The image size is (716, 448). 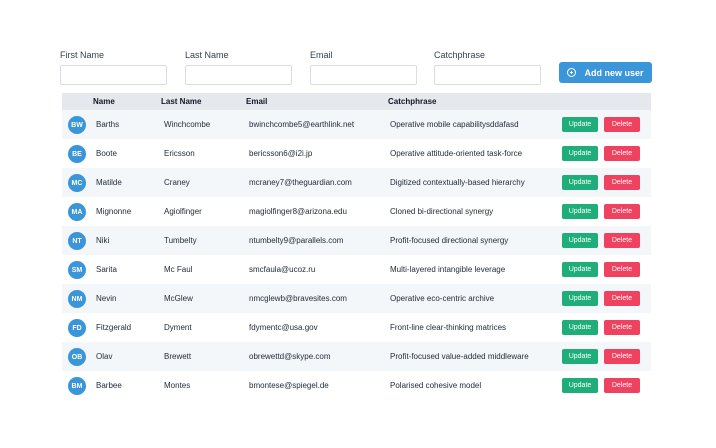 What do you see at coordinates (177, 182) in the screenshot?
I see `last-name-cell: Craney` at bounding box center [177, 182].